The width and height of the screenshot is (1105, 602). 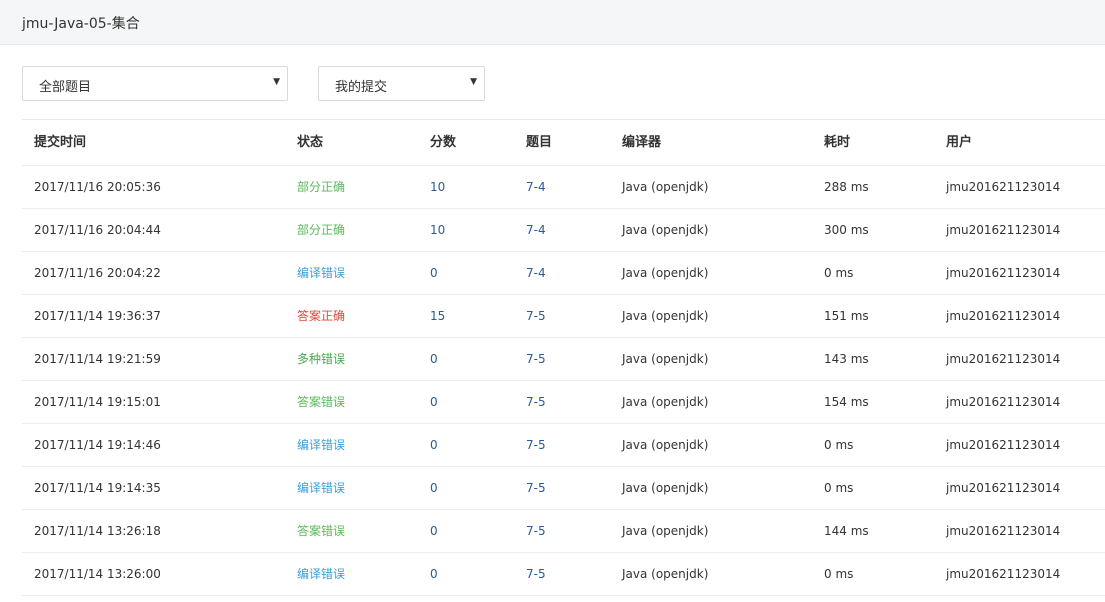 I want to click on submission-time-cell: 2017/11/14 13:26:00, so click(x=97, y=574).